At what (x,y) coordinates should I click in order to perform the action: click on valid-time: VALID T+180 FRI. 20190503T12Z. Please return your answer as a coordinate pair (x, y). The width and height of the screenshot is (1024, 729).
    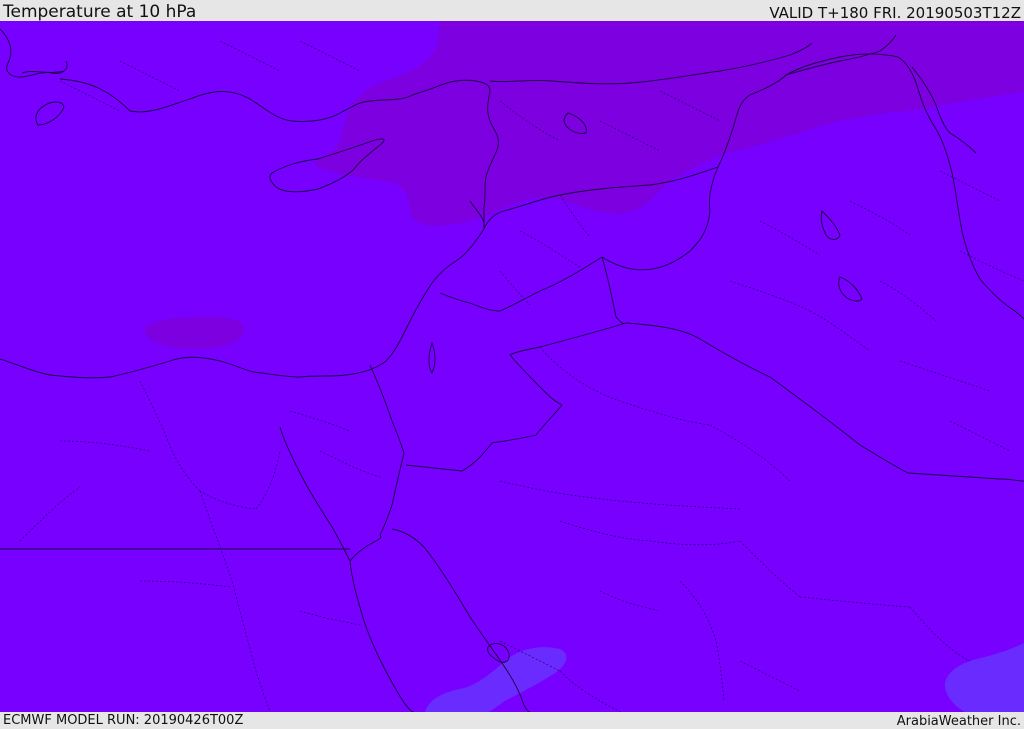
    Looking at the image, I should click on (895, 13).